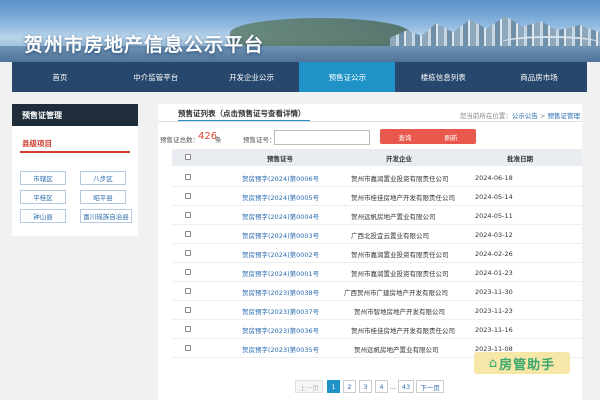 This screenshot has width=600, height=400. Describe the element at coordinates (37, 143) in the screenshot. I see `sidebar-section-title: 县级项目` at that location.